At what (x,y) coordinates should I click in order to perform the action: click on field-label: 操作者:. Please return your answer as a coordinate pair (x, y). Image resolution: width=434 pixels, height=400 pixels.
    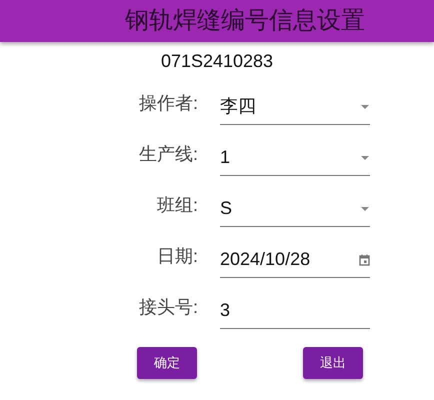
    Looking at the image, I should click on (168, 103).